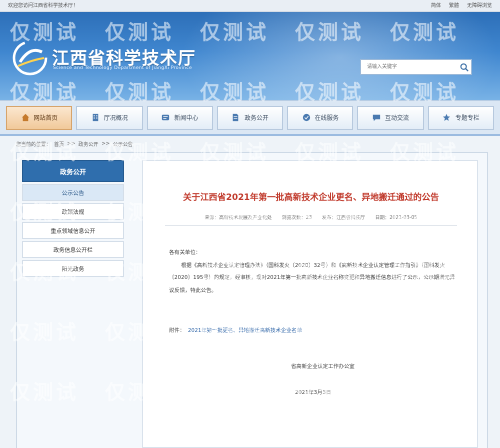 The height and width of the screenshot is (448, 500). I want to click on nav-label: 互动交流, so click(397, 118).